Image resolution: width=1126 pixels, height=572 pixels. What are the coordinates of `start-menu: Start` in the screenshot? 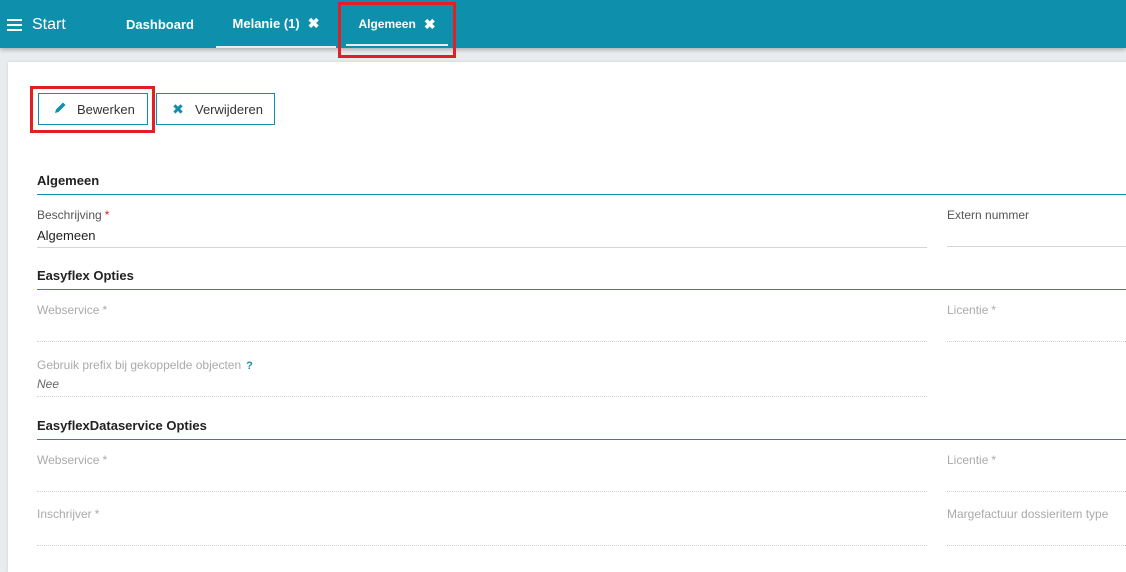 It's located at (36, 25).